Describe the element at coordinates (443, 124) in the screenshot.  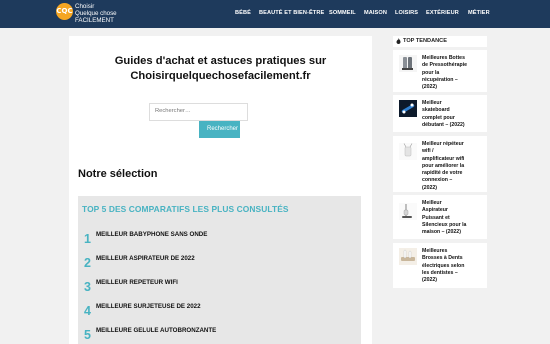
I see `trend-line: débutant – (2022)` at that location.